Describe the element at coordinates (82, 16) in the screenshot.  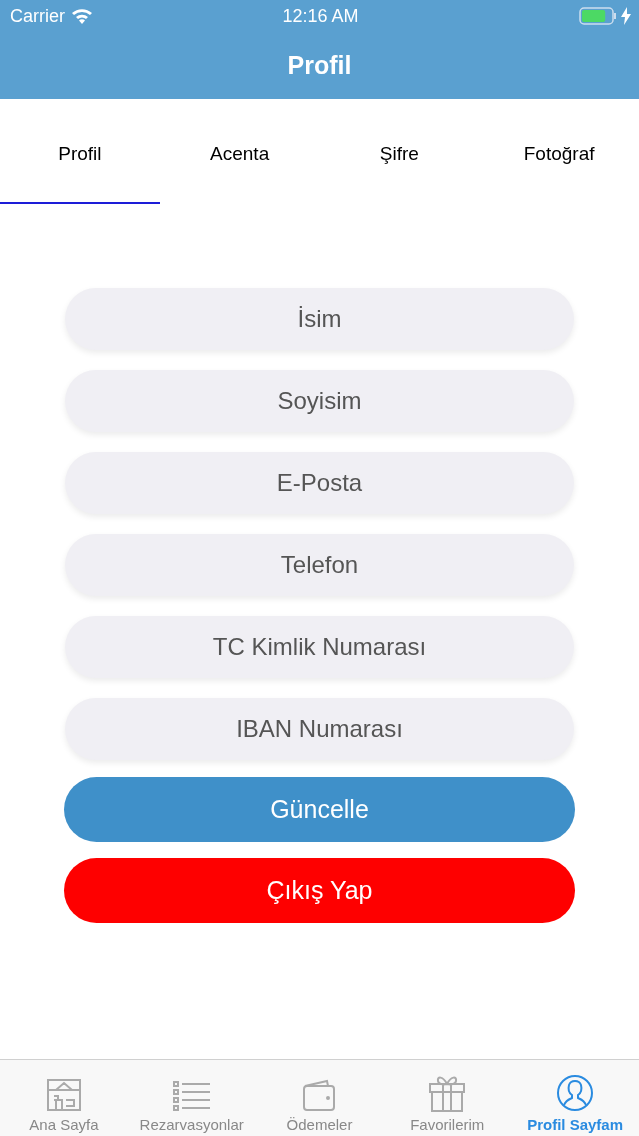
I see `wifi-icon` at that location.